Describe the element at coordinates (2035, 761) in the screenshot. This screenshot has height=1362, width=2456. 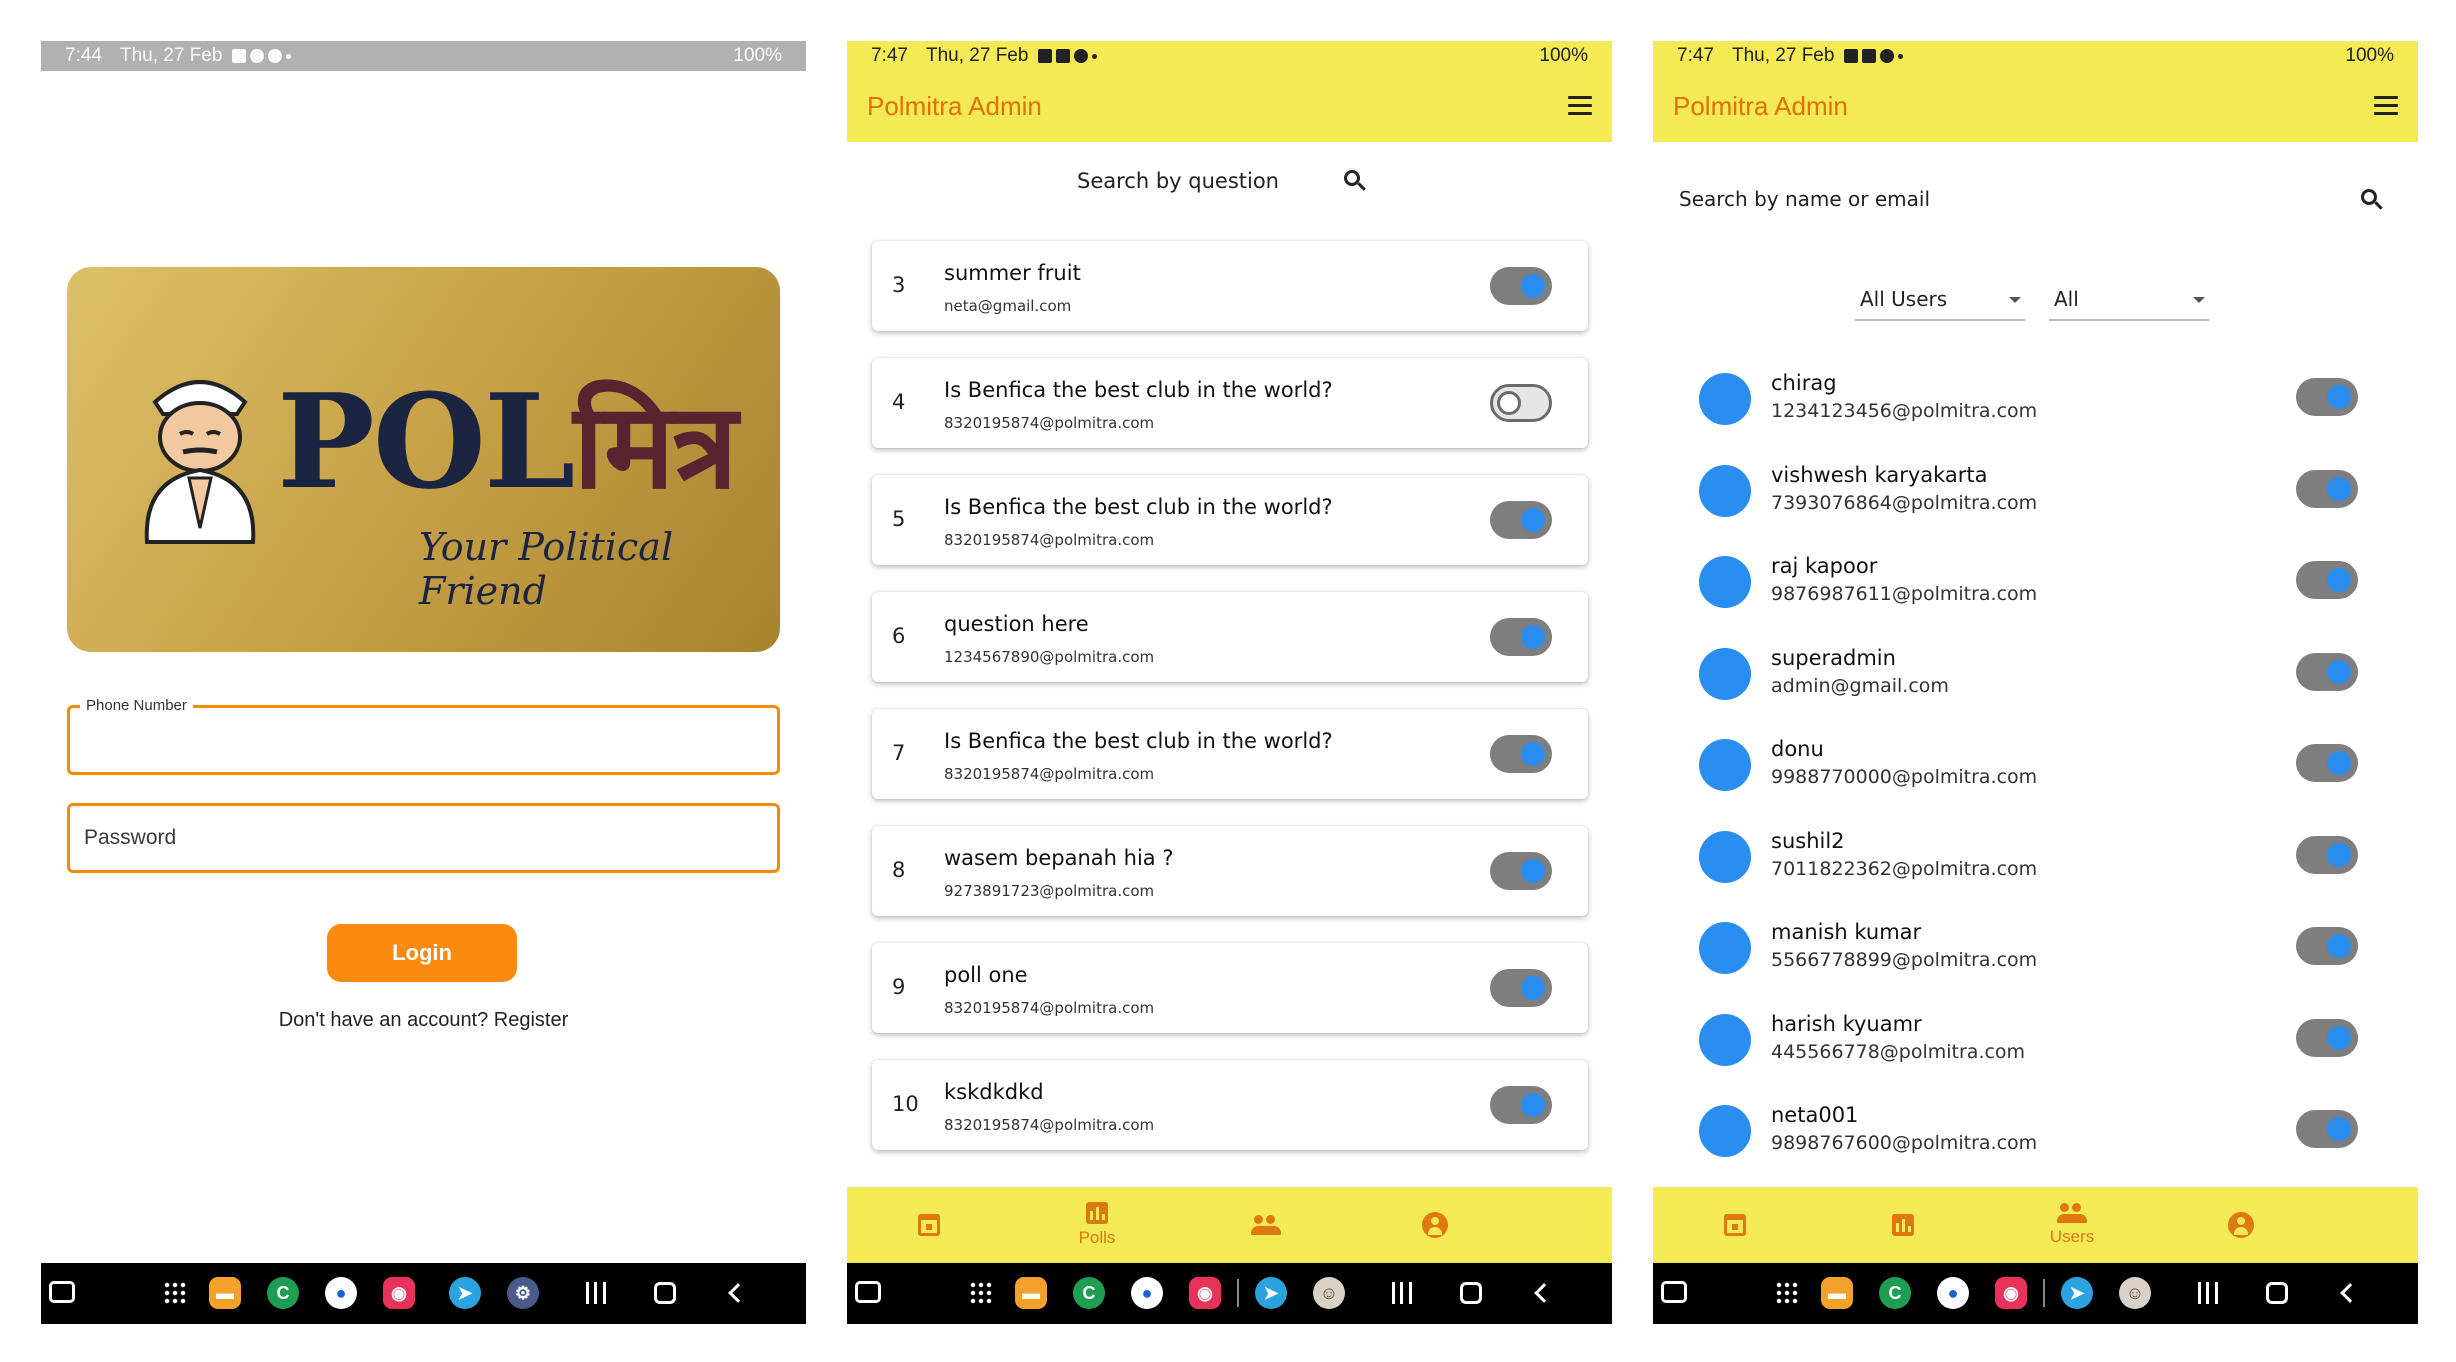
I see `user-row: donu 9988770000@polmitra.com` at that location.